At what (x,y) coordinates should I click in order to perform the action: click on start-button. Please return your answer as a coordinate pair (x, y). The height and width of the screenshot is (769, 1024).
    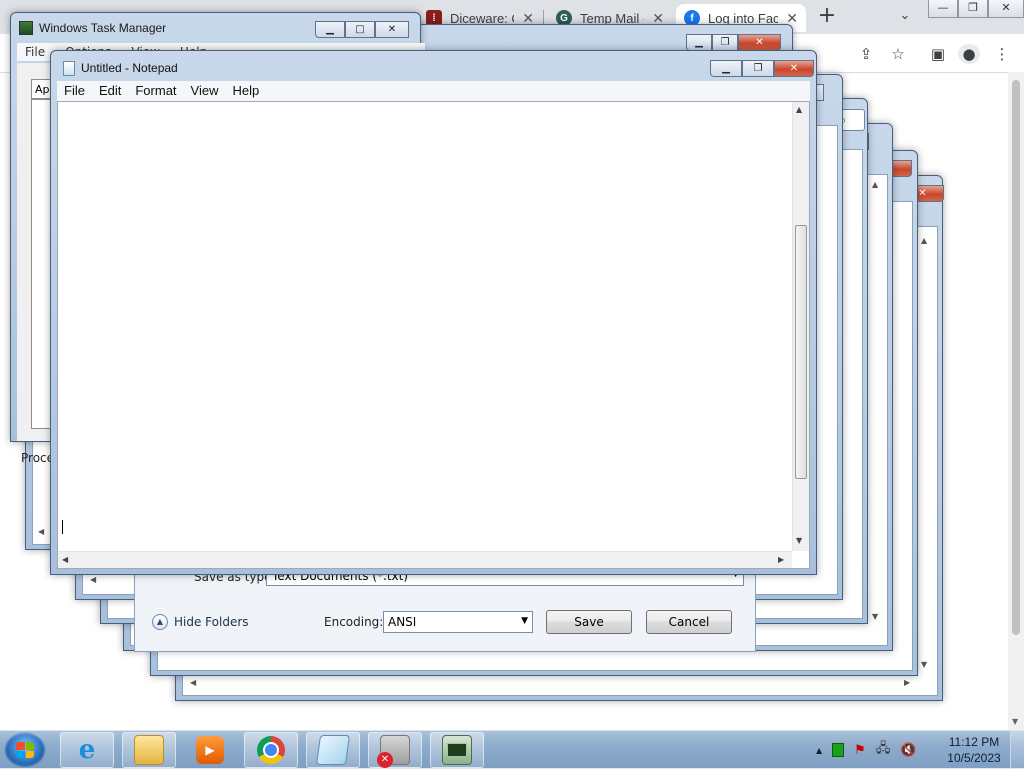
    Looking at the image, I should click on (25, 750).